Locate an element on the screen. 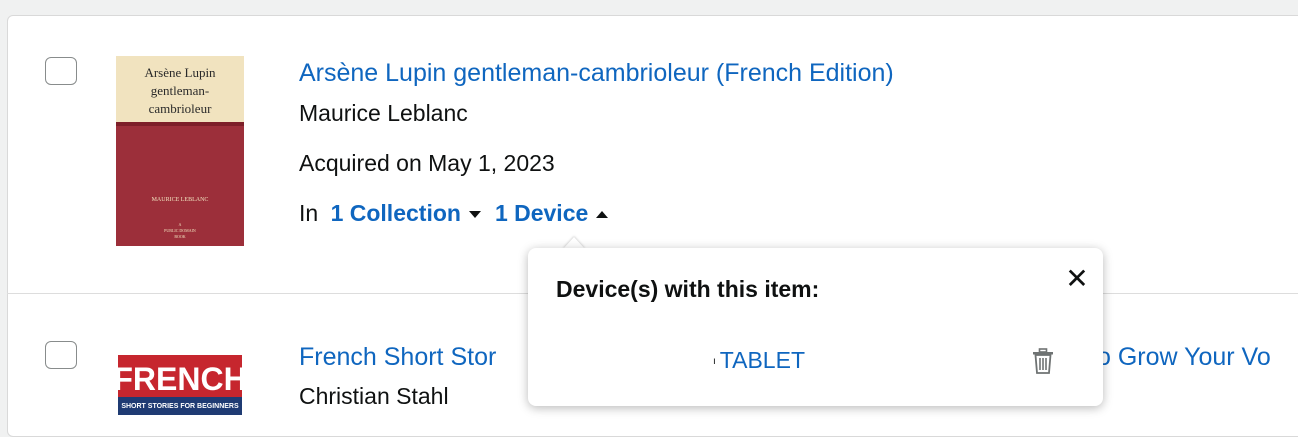  cover-art: FRENCH SHORT STORIES FOR BEGINNERS is located at coordinates (180, 383).